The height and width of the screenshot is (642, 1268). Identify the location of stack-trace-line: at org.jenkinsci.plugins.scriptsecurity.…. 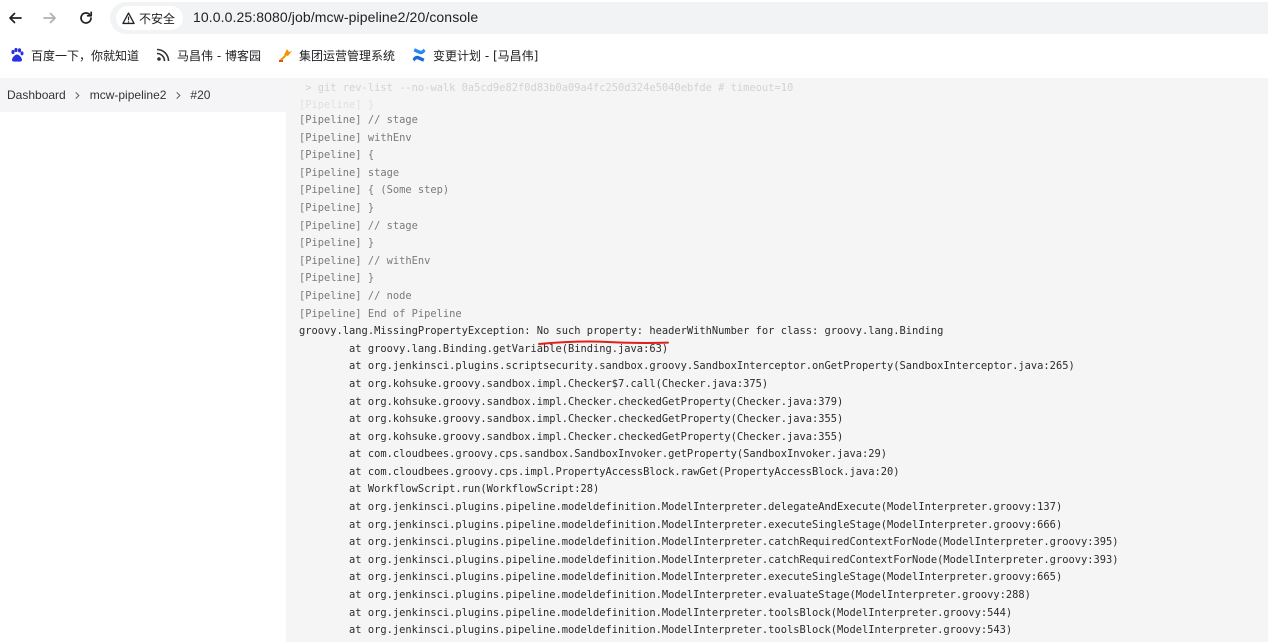
(687, 366).